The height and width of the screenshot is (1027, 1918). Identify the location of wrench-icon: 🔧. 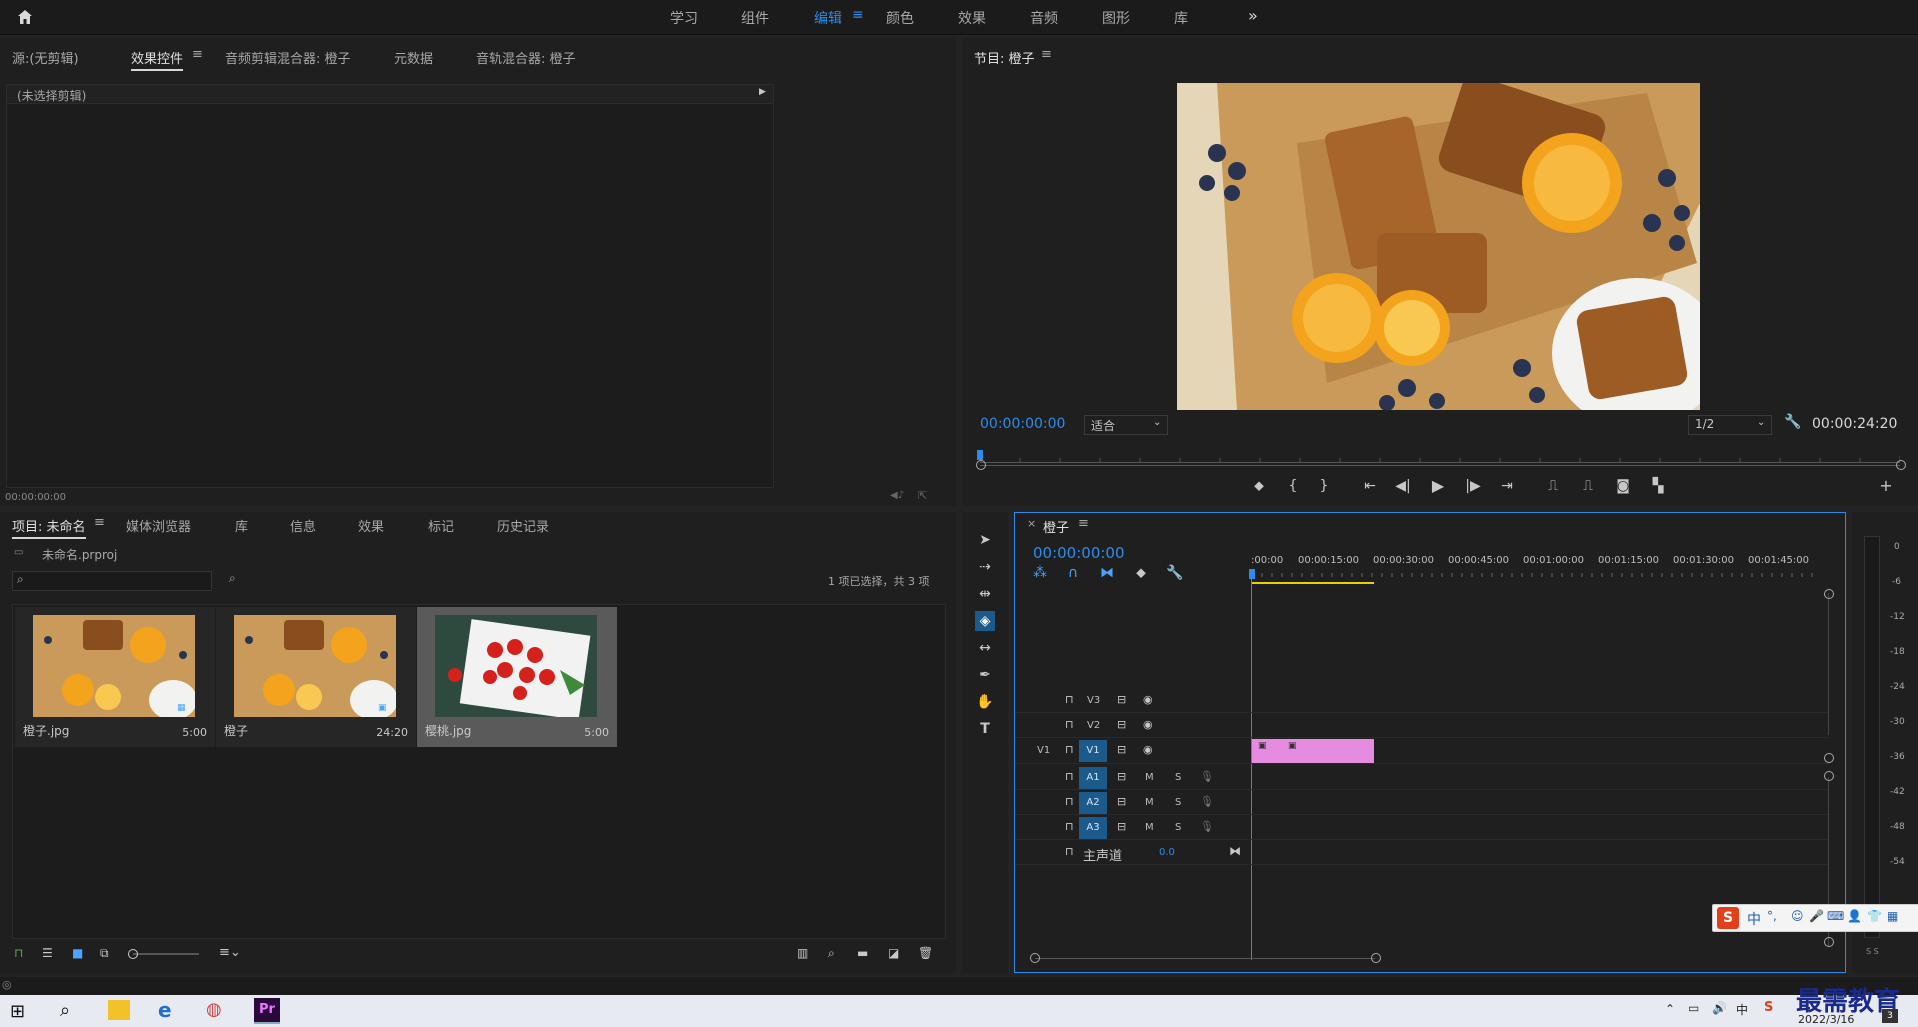
(1792, 422).